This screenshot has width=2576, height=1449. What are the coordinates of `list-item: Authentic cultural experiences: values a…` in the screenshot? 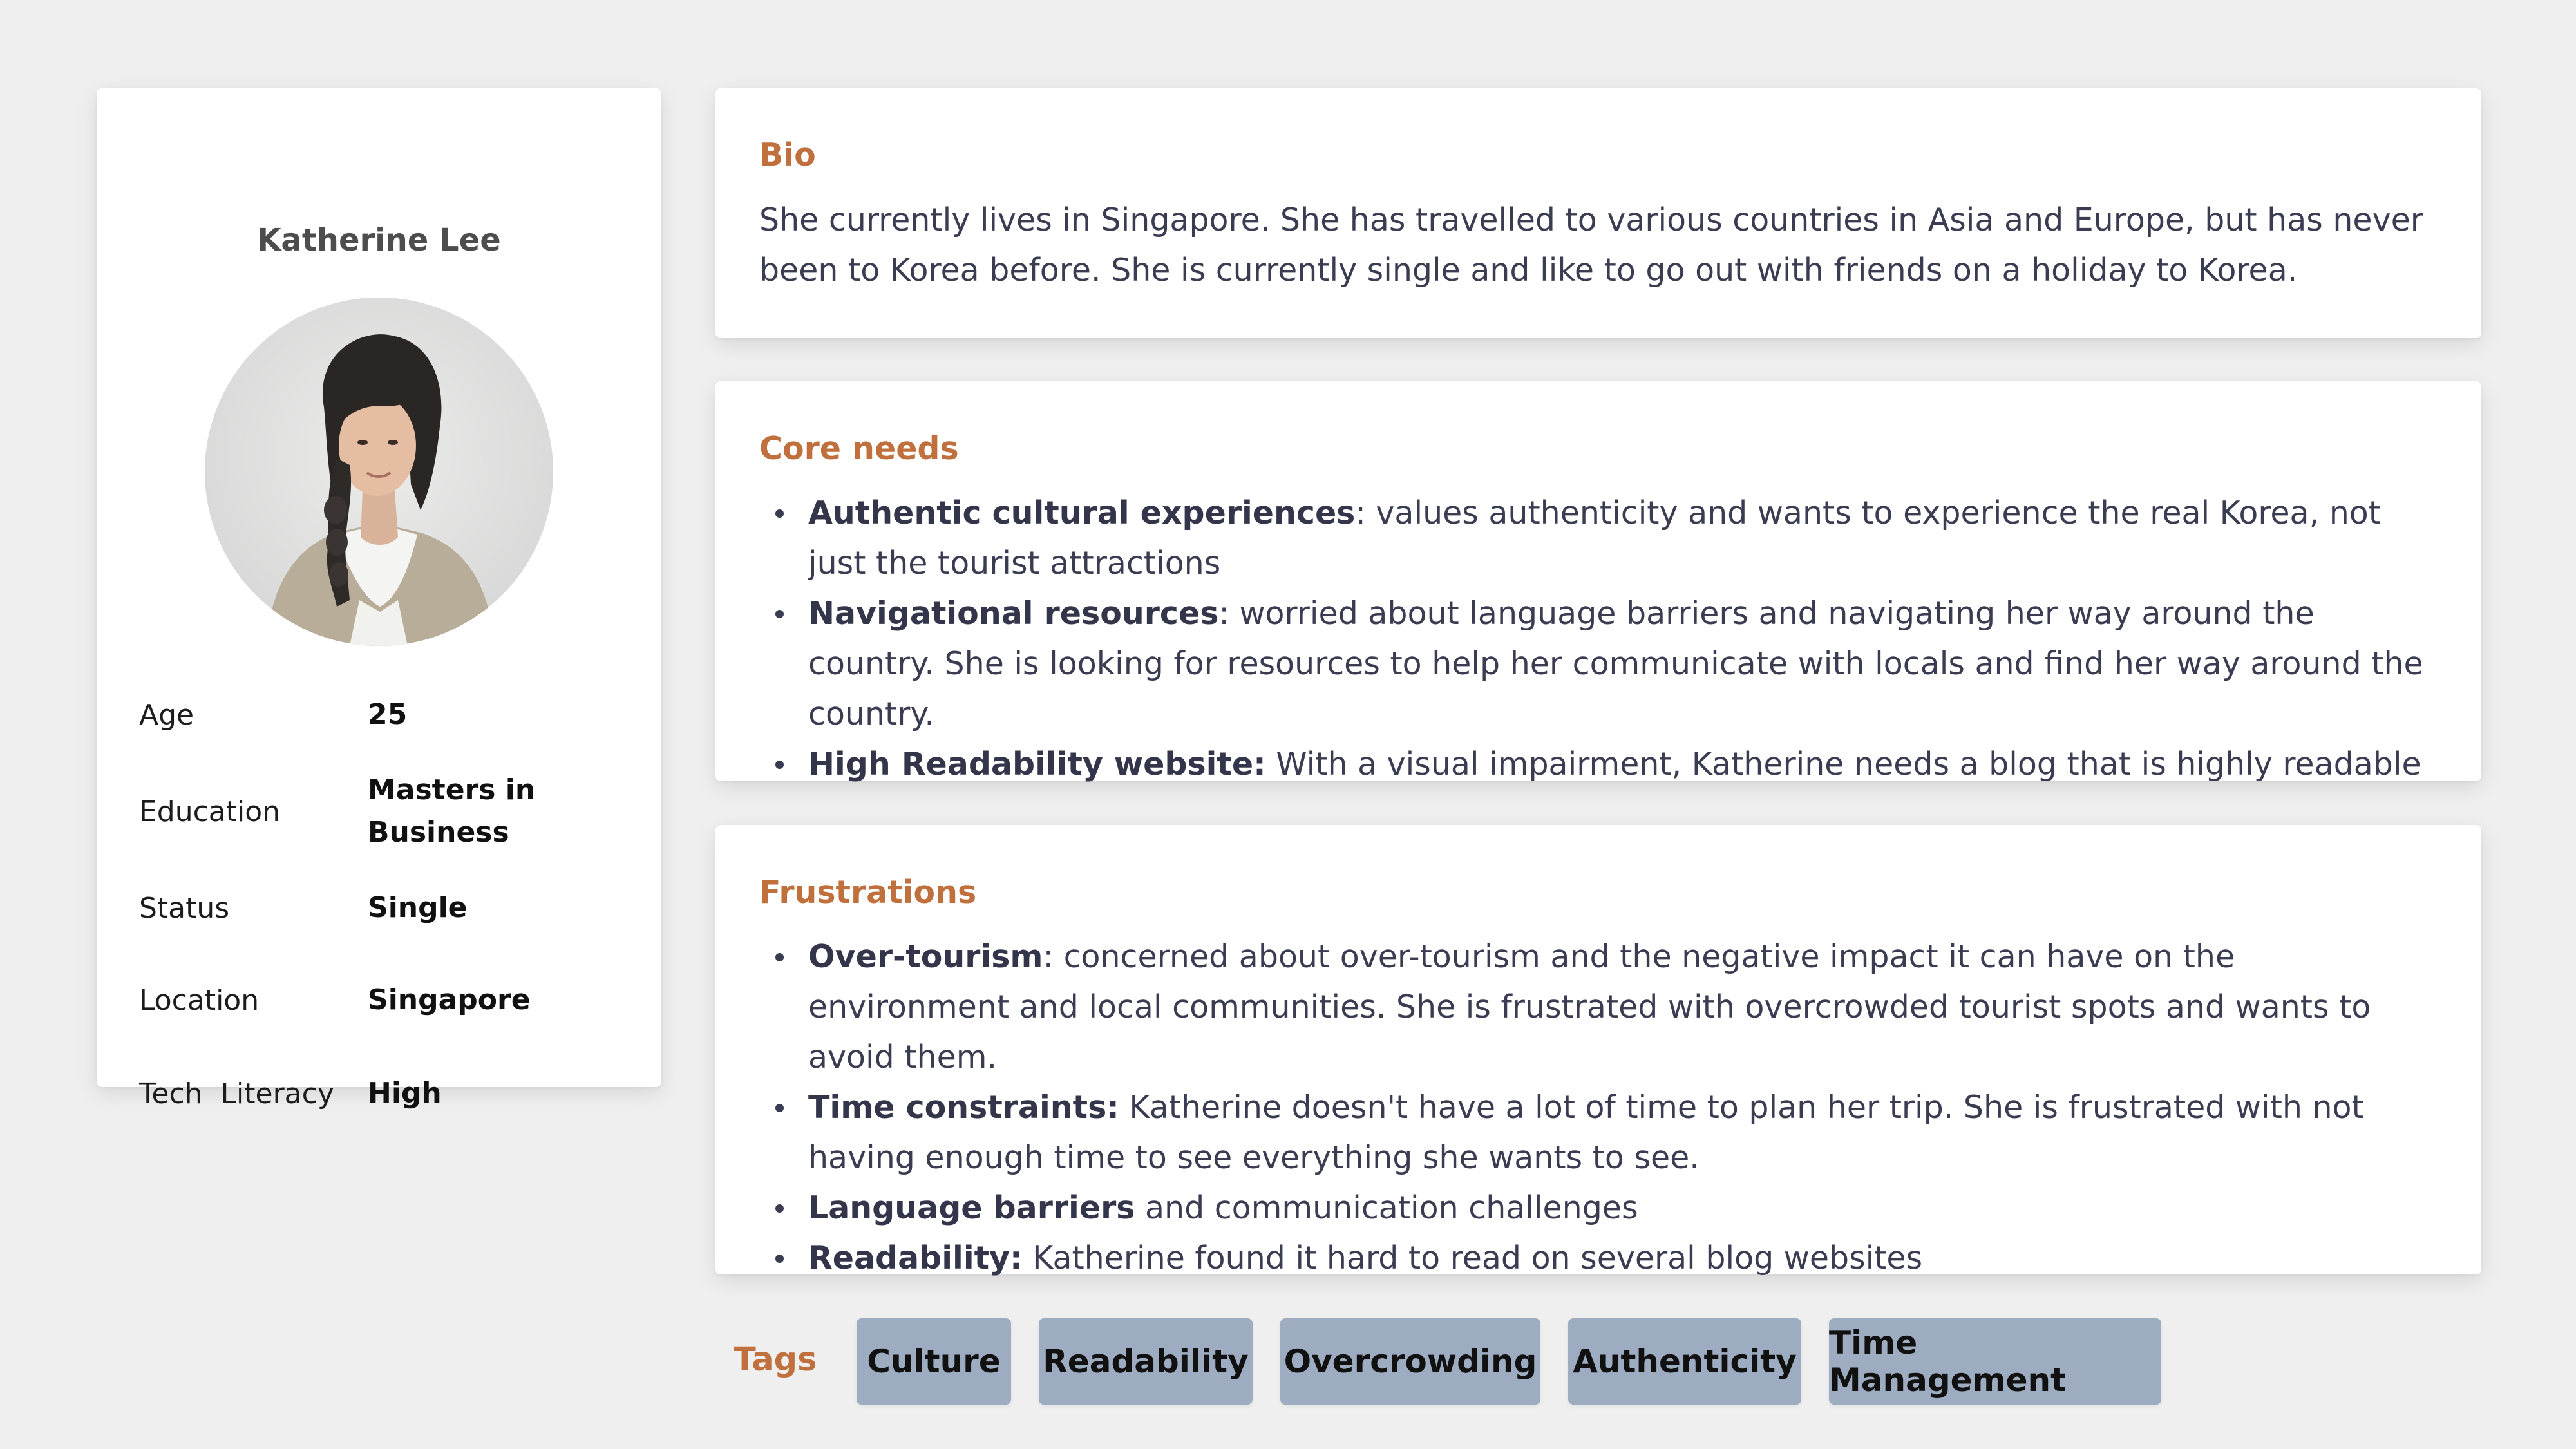 It's located at (1609, 538).